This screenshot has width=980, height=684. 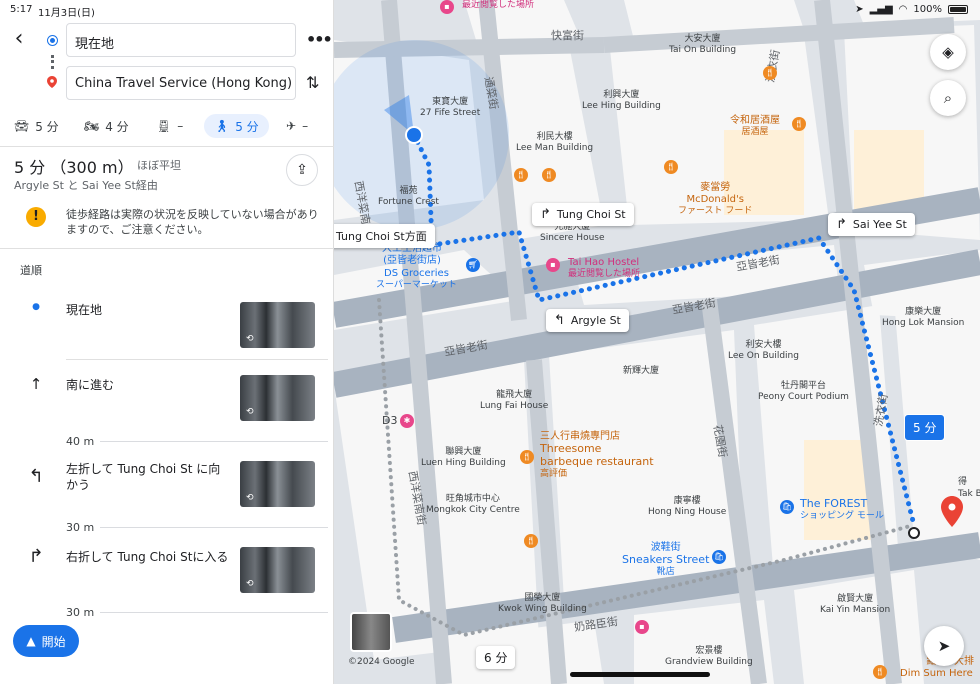 I want to click on step-text: 右折して Tung Choi Stに入る, so click(x=147, y=557).